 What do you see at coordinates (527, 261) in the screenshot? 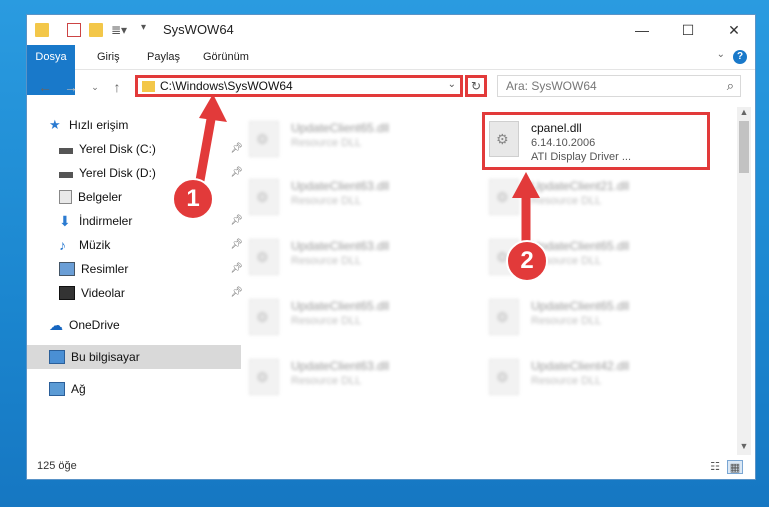
I see `step-badge-2: 2` at bounding box center [527, 261].